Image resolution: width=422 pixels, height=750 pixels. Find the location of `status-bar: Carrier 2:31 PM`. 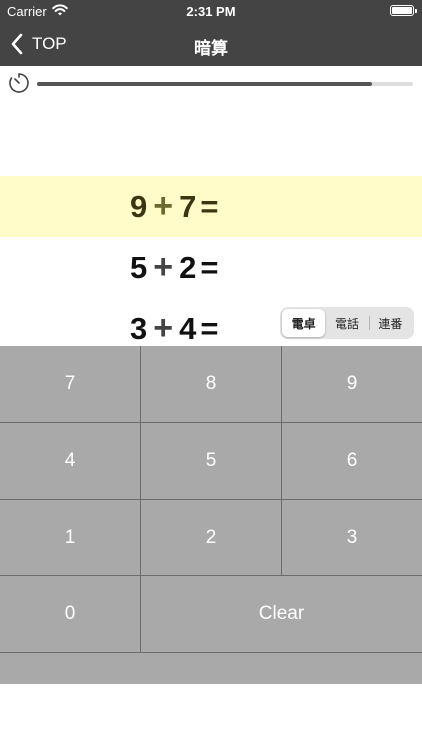

status-bar: Carrier 2:31 PM is located at coordinates (211, 11).